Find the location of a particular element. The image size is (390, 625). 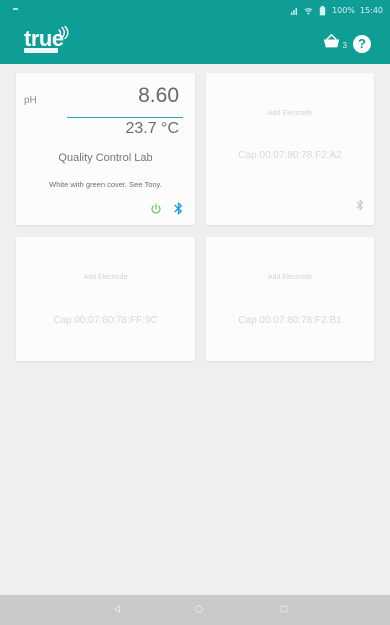

measurement-underline is located at coordinates (125, 117).